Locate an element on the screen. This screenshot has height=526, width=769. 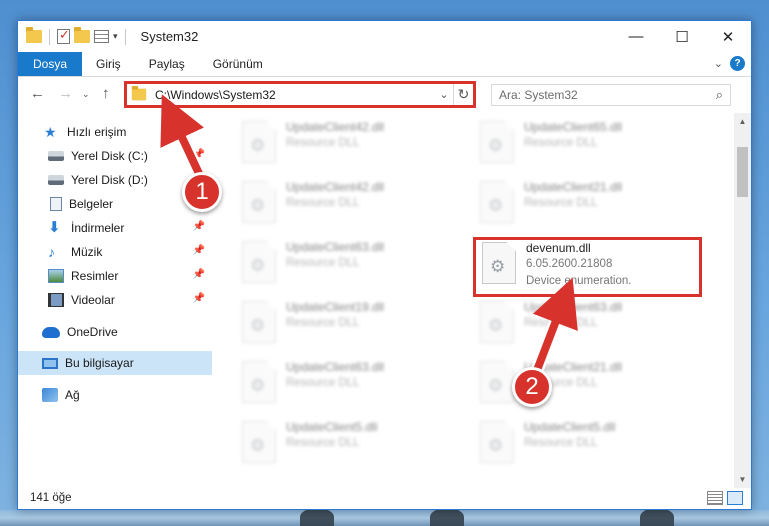
new-folder-icon is located at coordinates (82, 35).